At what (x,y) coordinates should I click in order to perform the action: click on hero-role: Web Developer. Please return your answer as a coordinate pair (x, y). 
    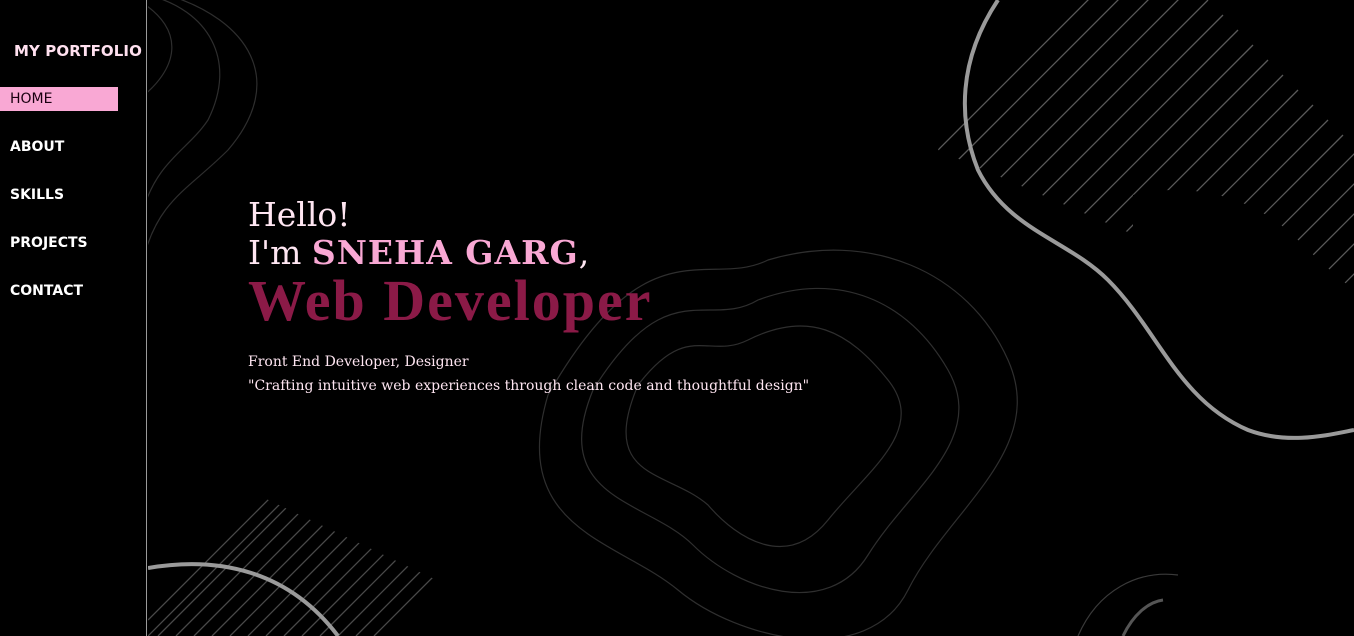
    Looking at the image, I should click on (450, 300).